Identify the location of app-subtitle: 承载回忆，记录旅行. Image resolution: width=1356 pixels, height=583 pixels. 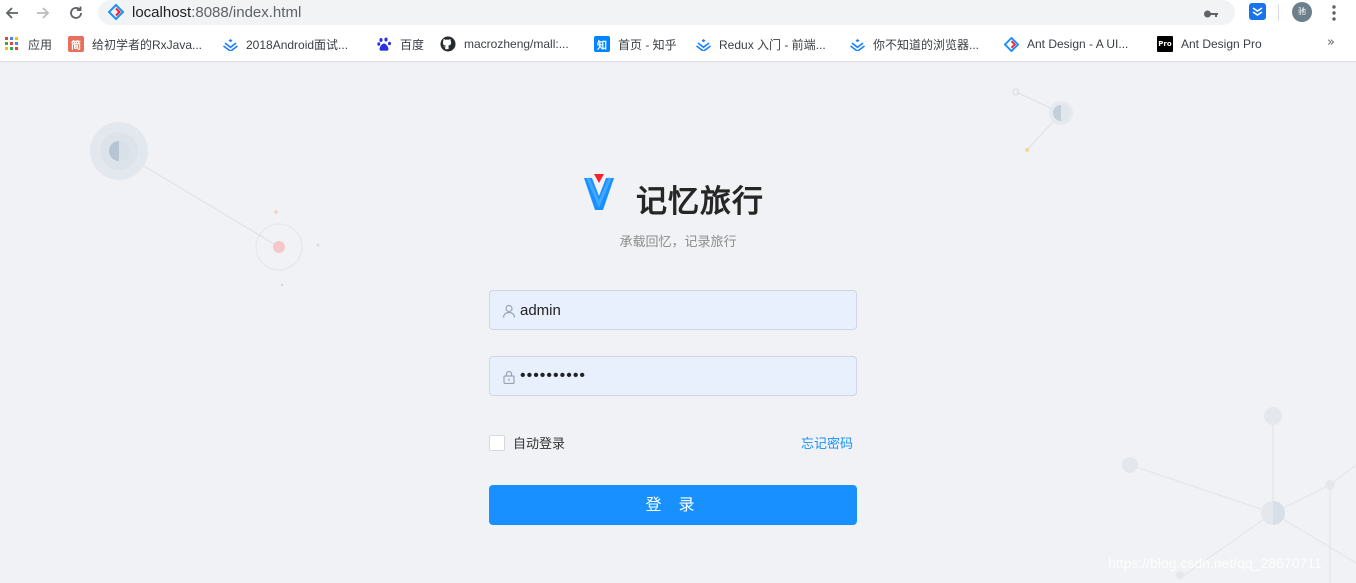
(678, 242).